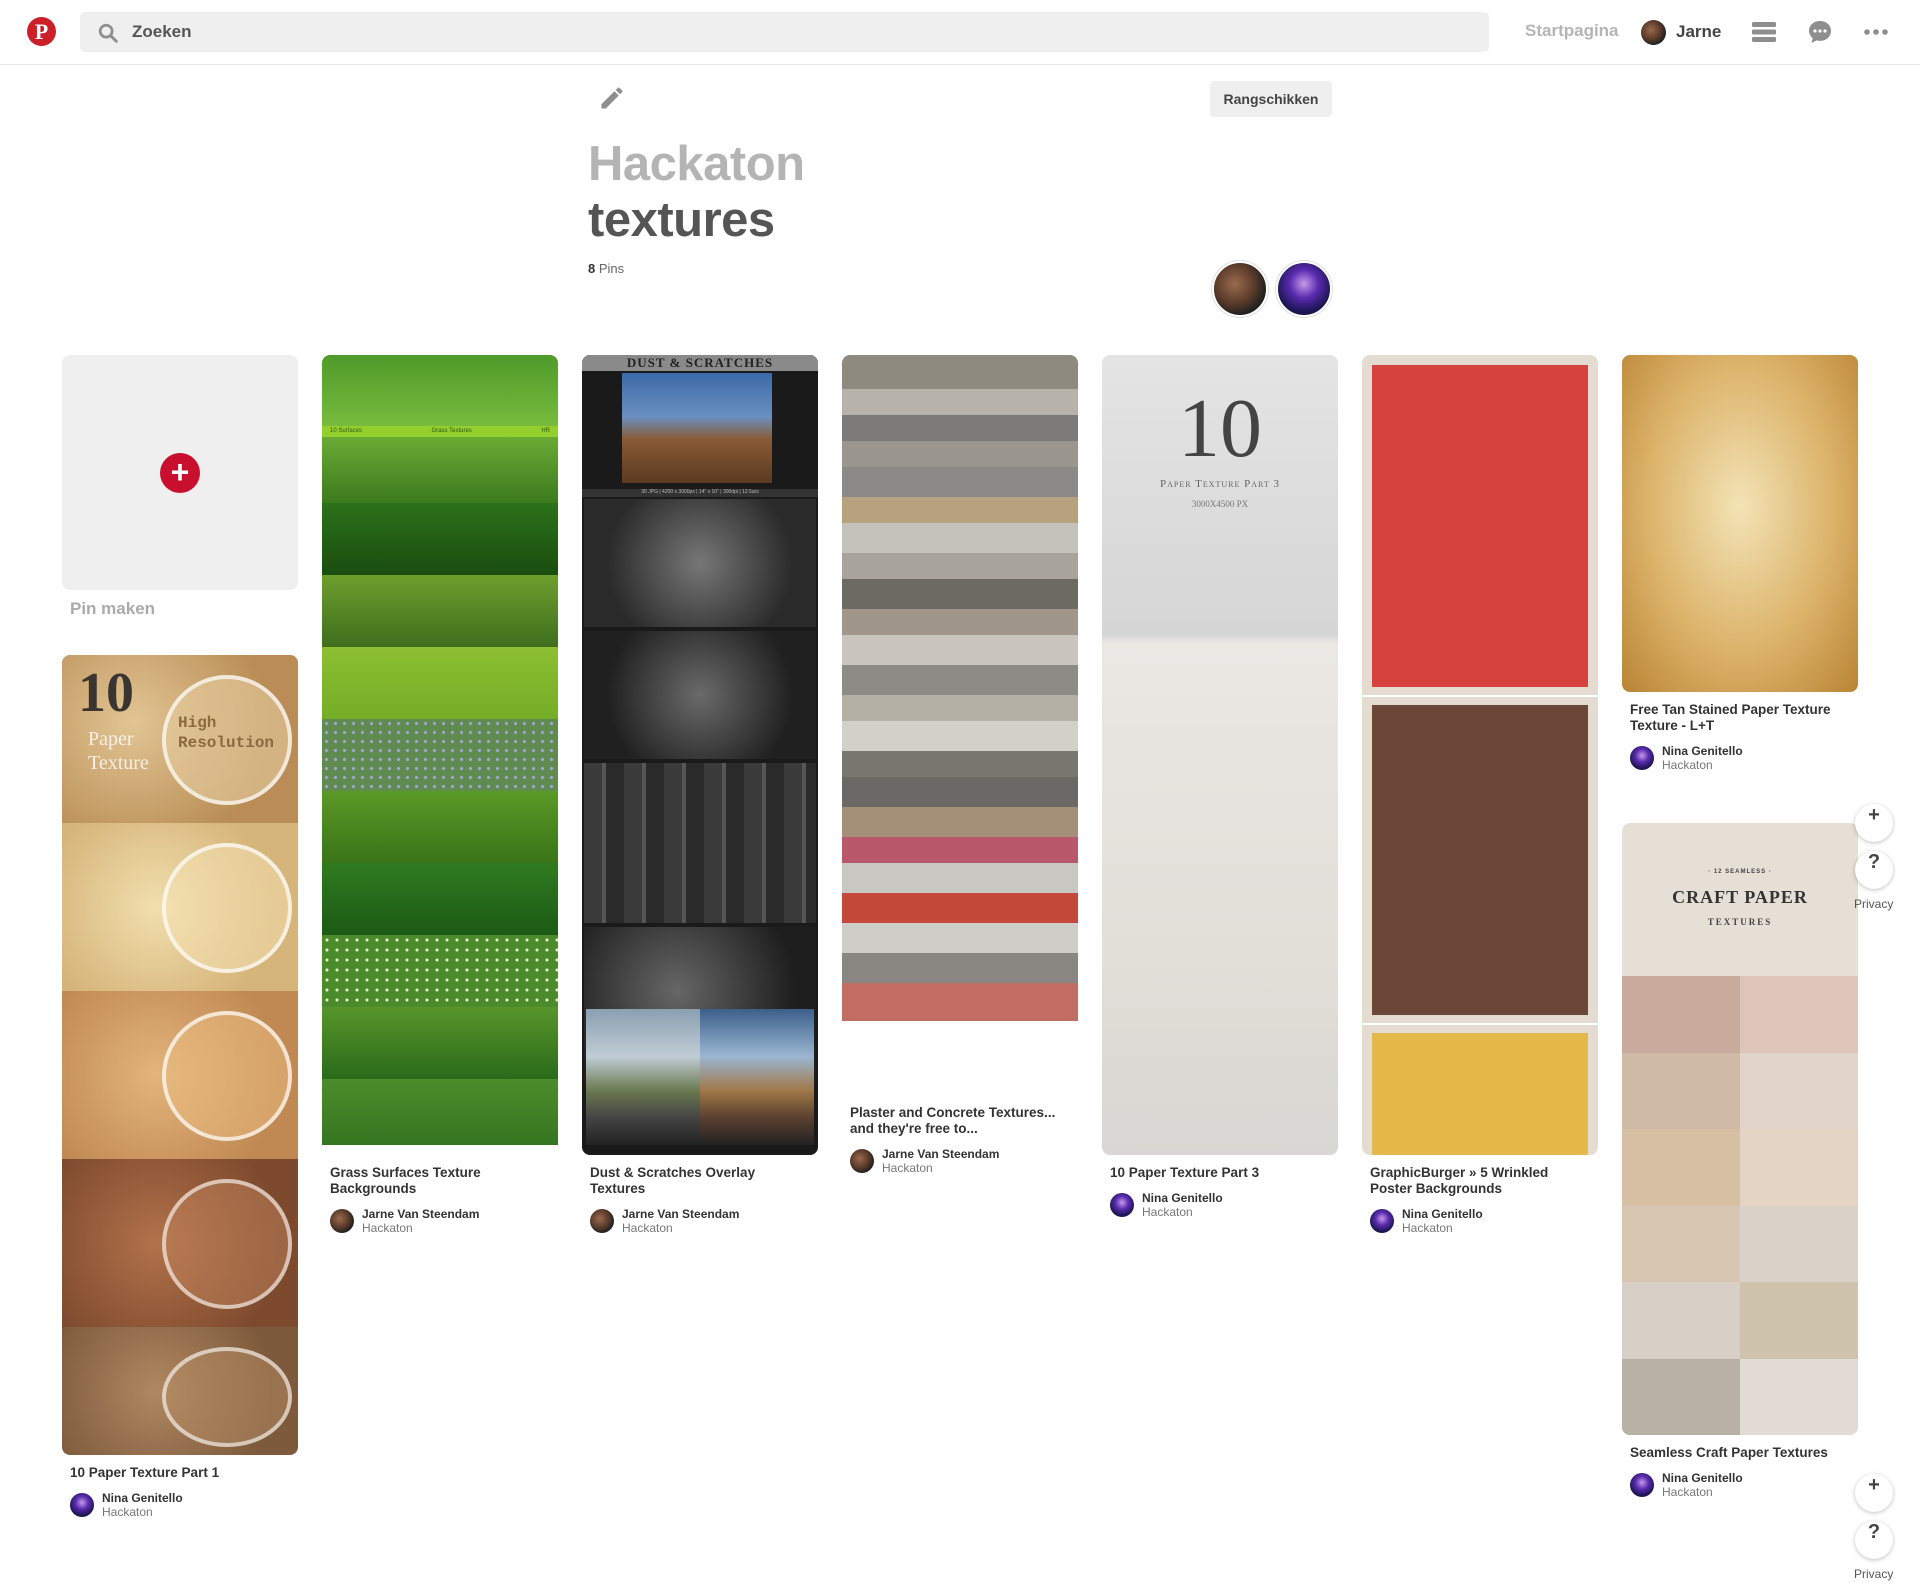 The width and height of the screenshot is (1920, 1595). I want to click on search-icon, so click(108, 33).